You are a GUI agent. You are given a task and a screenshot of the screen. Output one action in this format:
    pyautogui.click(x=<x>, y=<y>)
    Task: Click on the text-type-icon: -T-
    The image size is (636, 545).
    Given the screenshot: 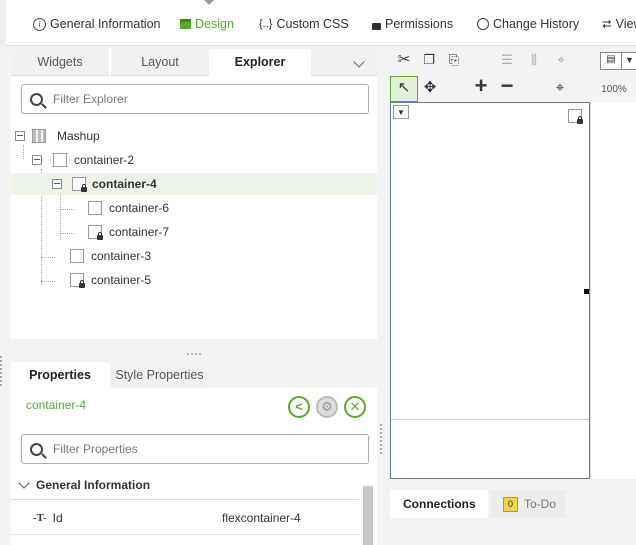 What is the action you would take?
    pyautogui.click(x=40, y=517)
    